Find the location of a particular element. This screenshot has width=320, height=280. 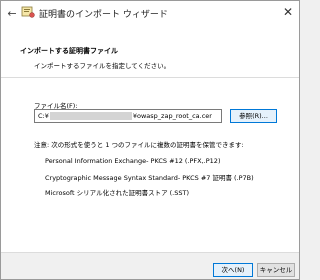

header-divider is located at coordinates (150, 77).